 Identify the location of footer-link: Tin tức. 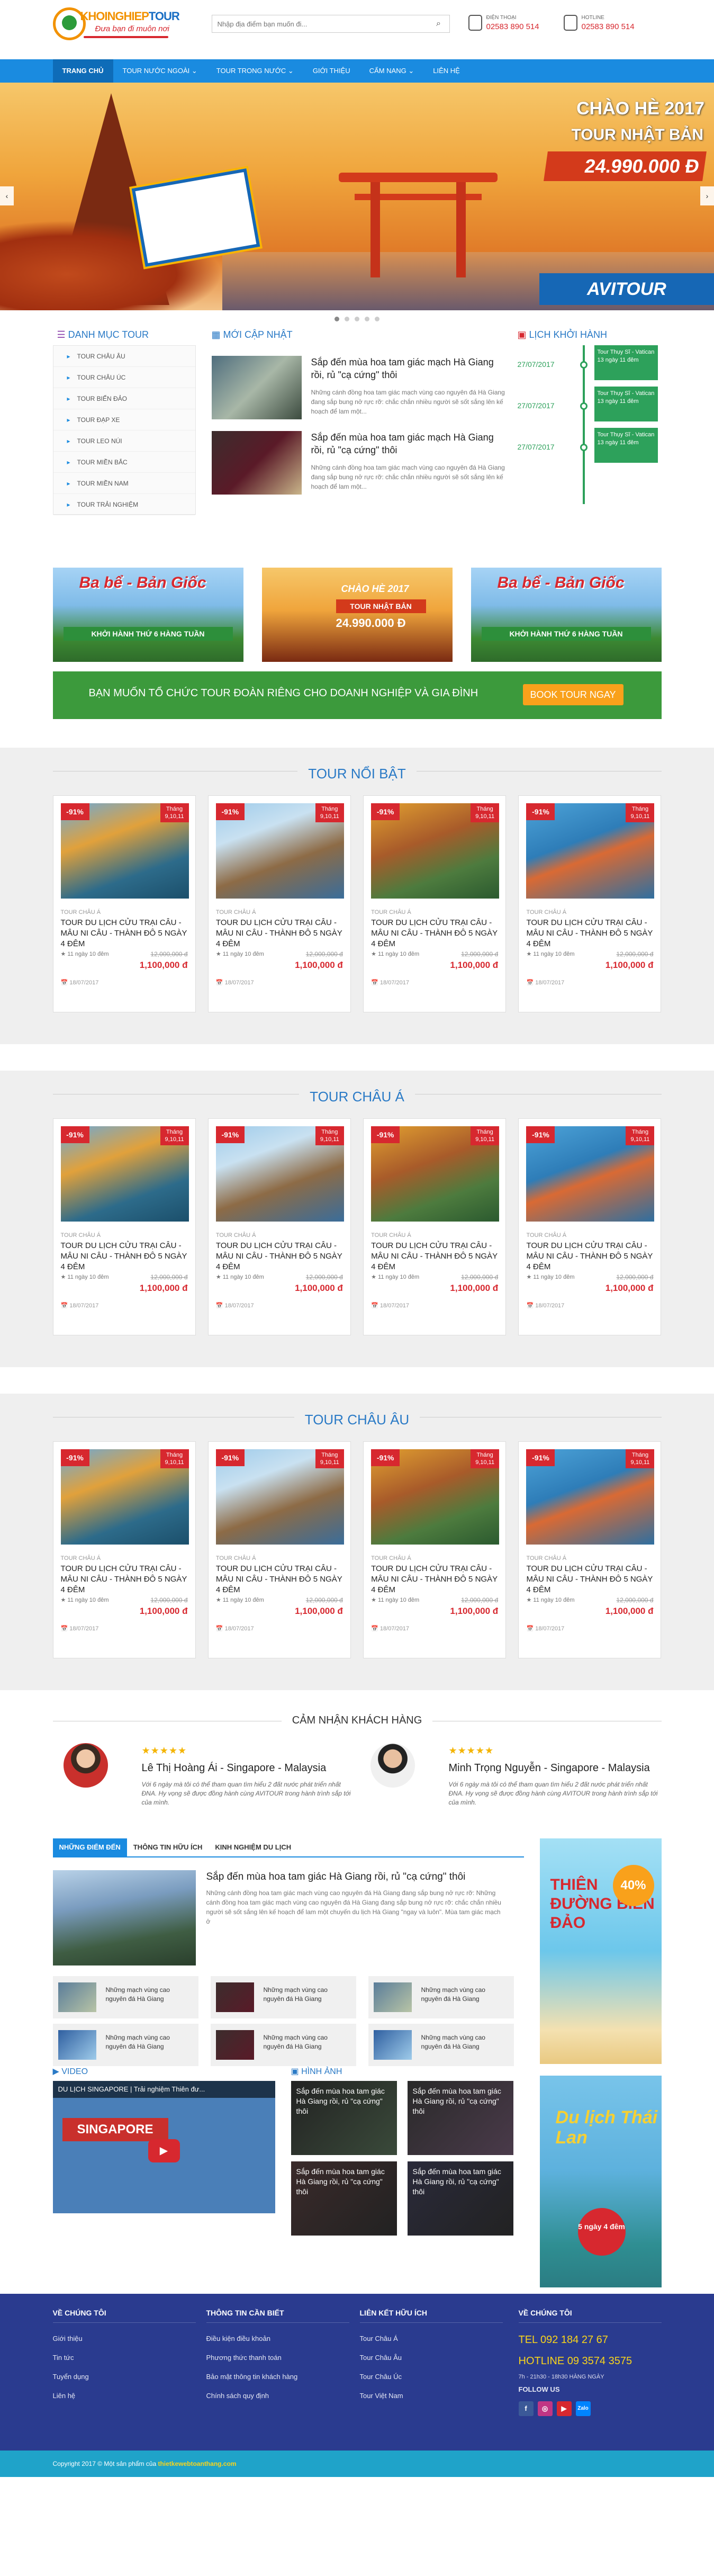
(124, 2357).